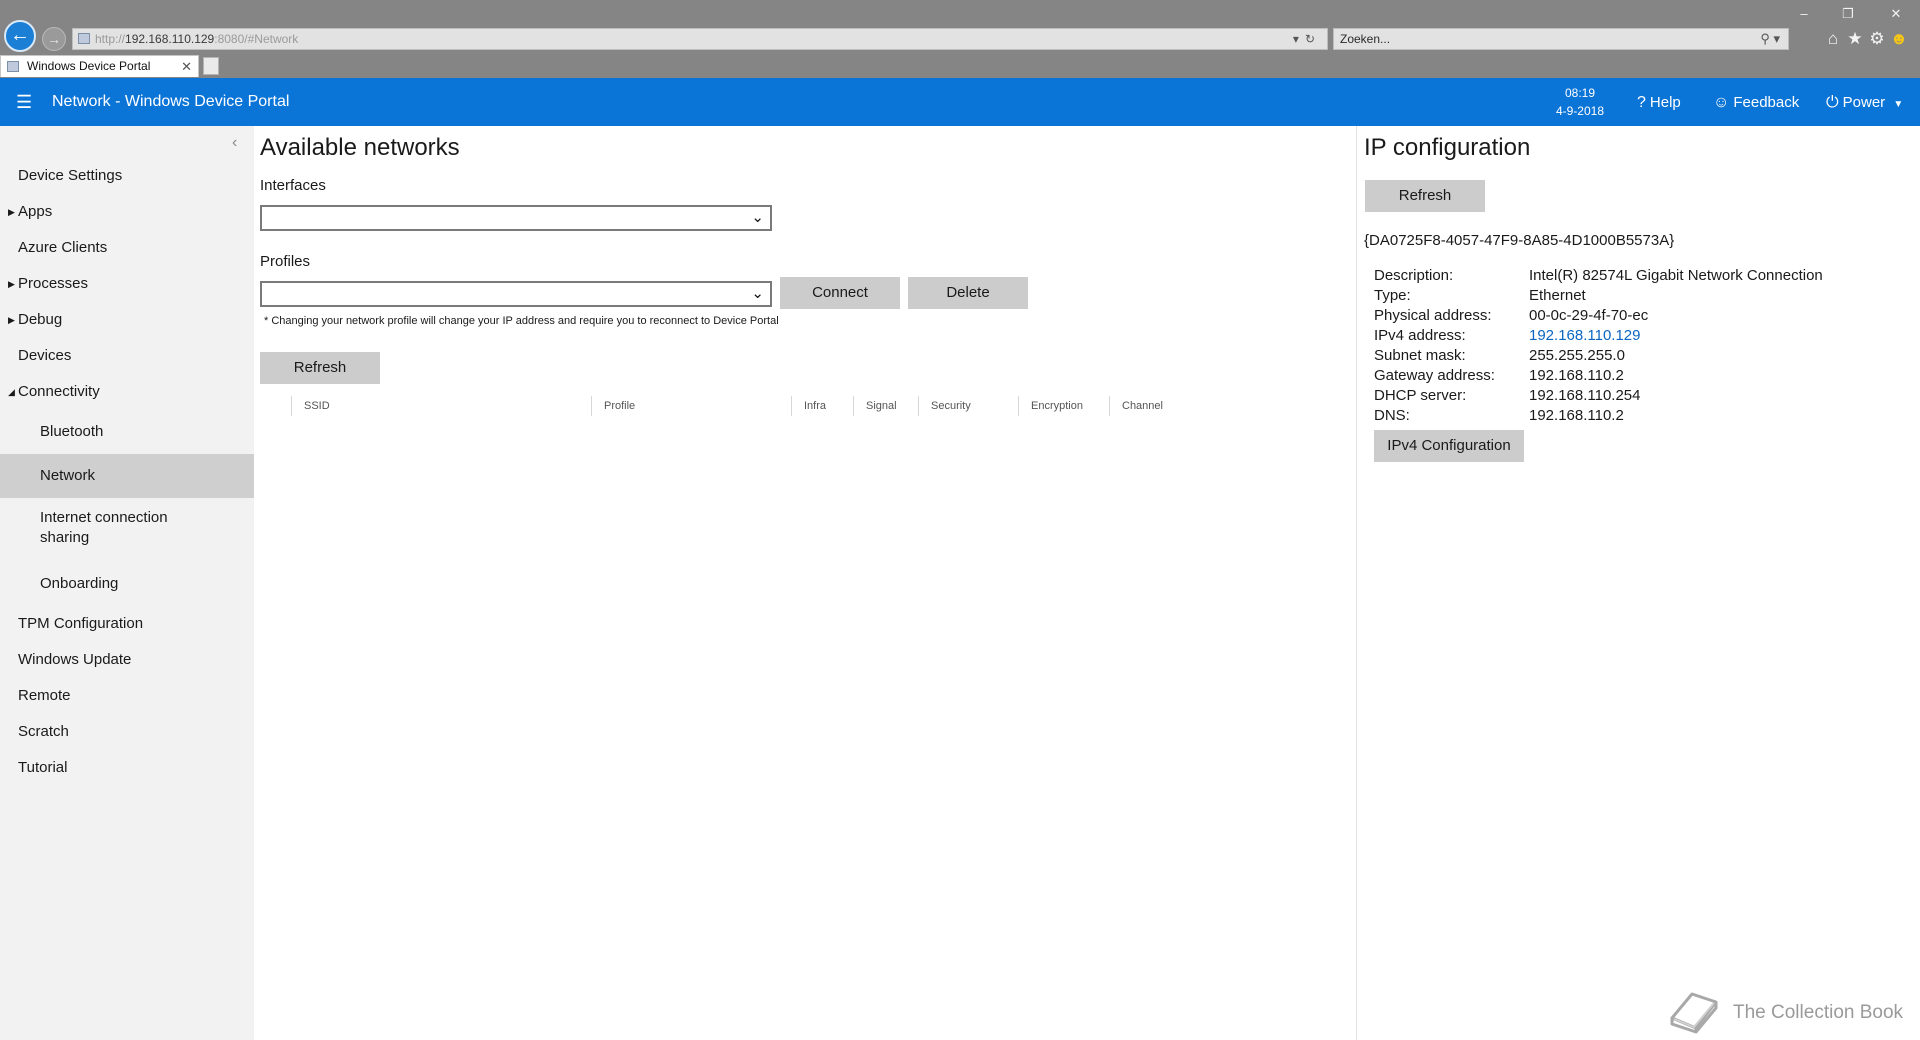  Describe the element at coordinates (84, 38) in the screenshot. I see `site-favicon-icon` at that location.